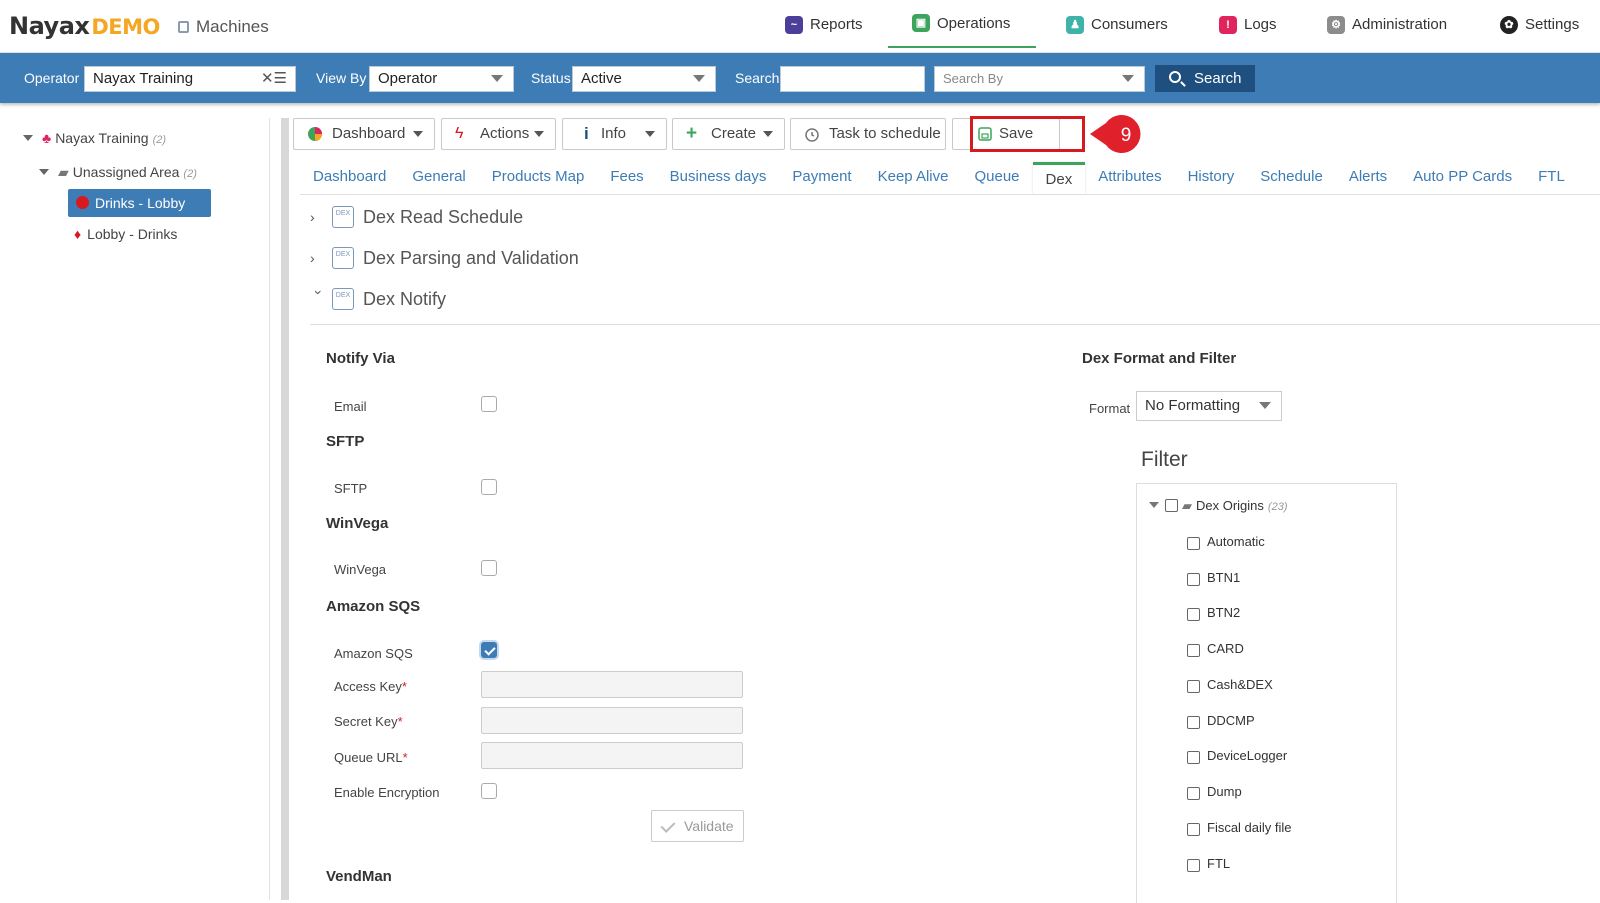  I want to click on tab-dashboard: Dashboard, so click(349, 178).